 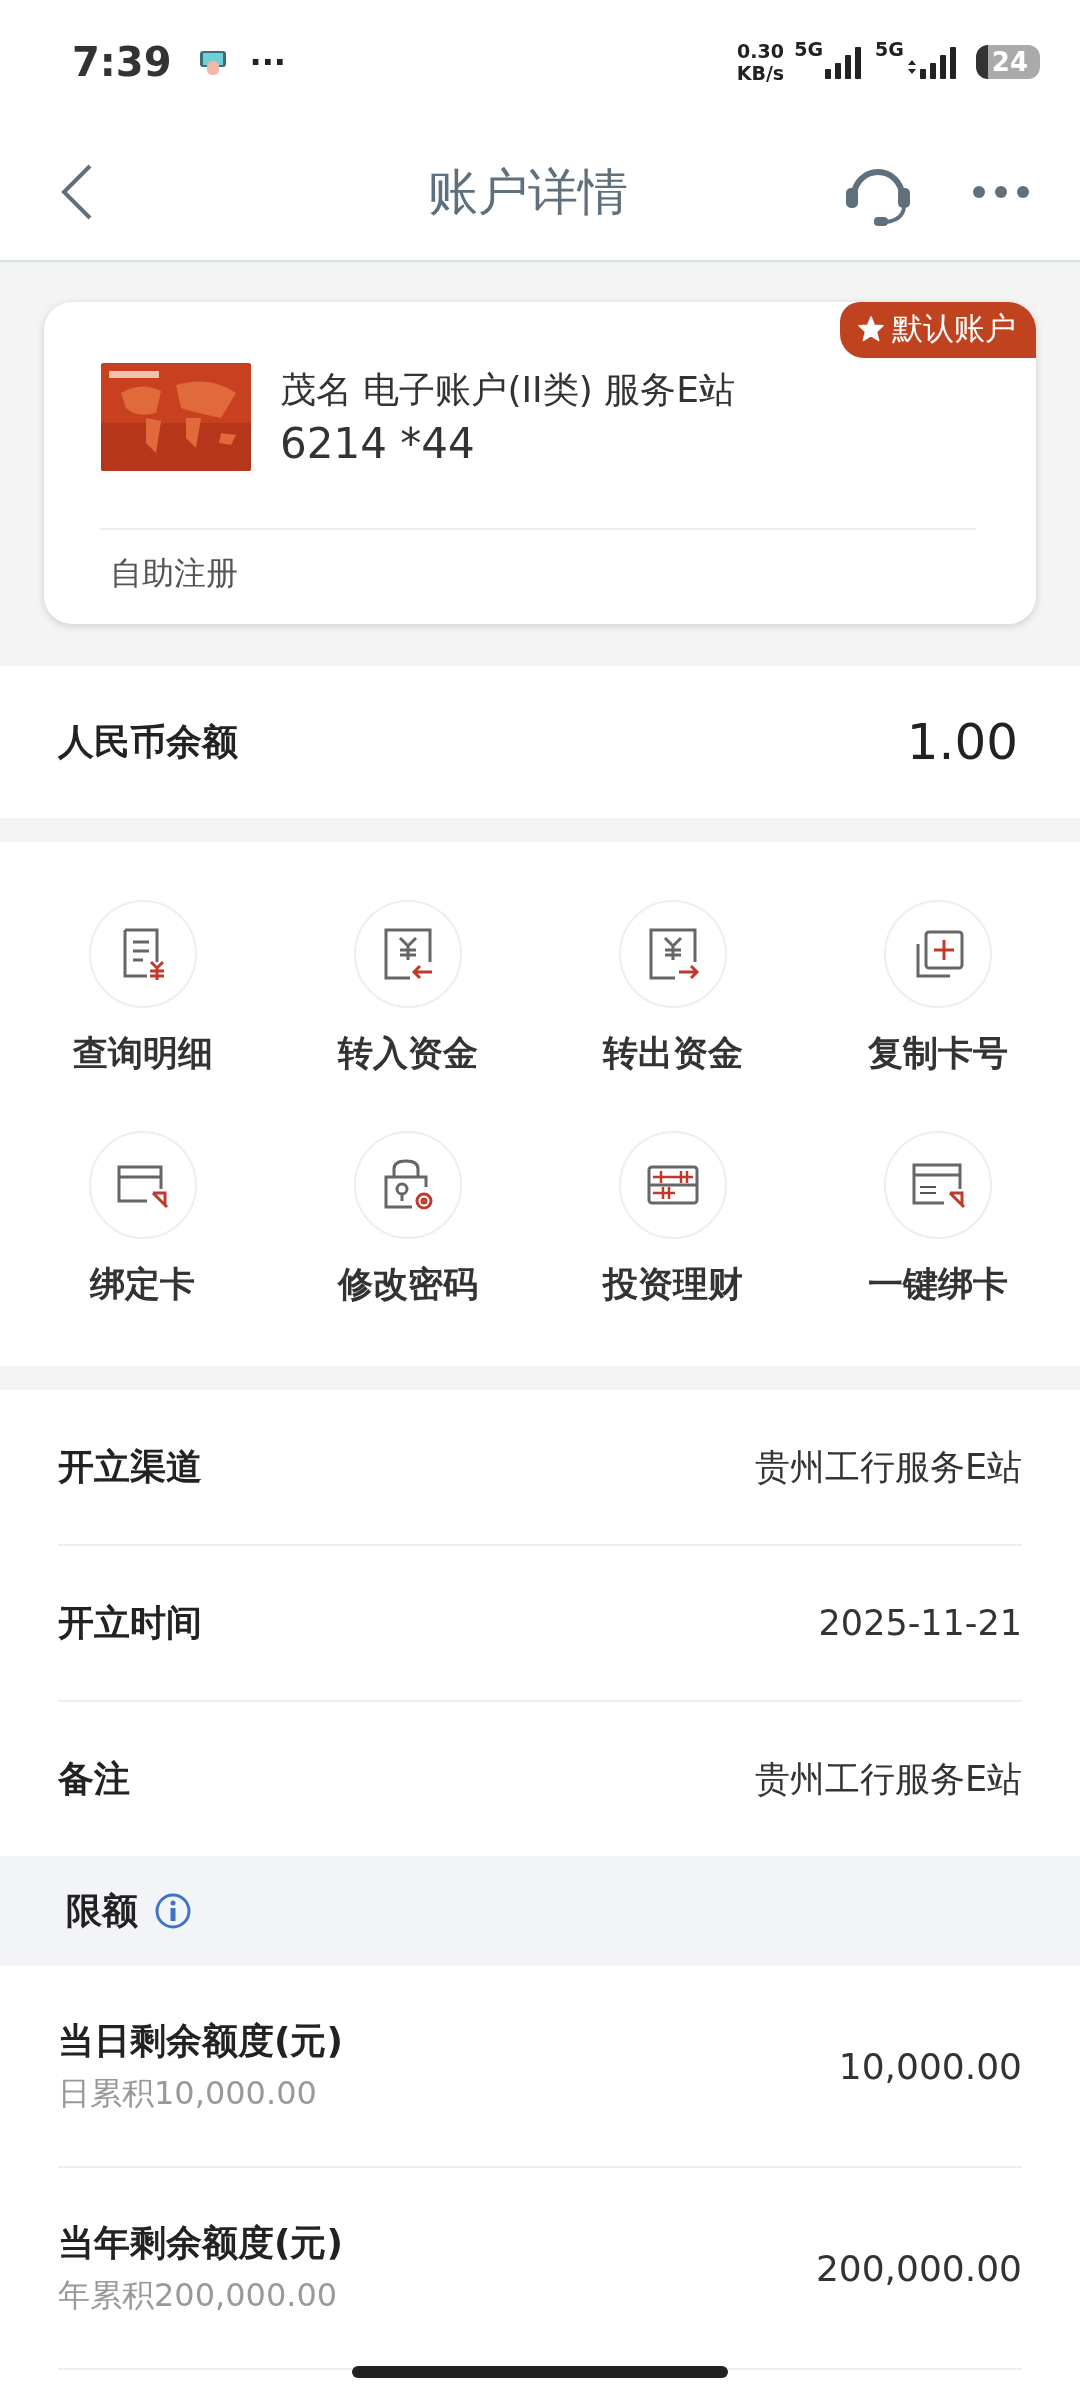 I want to click on info-label: 开立渠道, so click(x=130, y=1466).